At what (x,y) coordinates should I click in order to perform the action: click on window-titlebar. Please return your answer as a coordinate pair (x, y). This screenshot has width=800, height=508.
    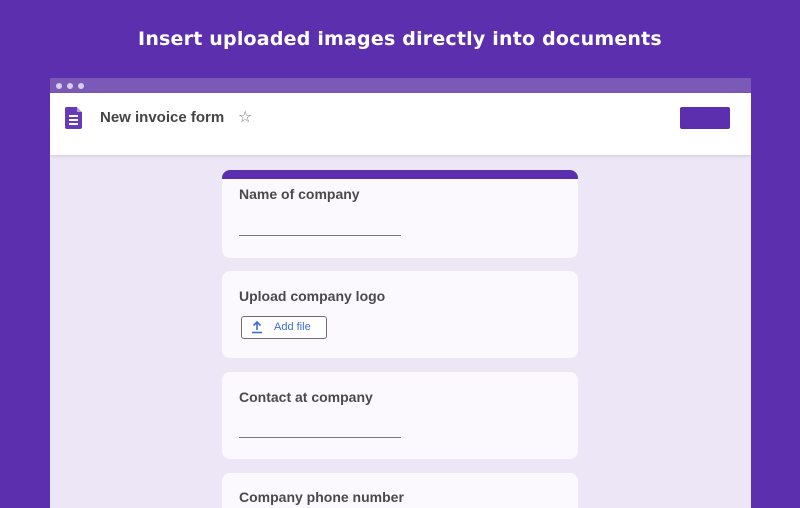
    Looking at the image, I should click on (400, 85).